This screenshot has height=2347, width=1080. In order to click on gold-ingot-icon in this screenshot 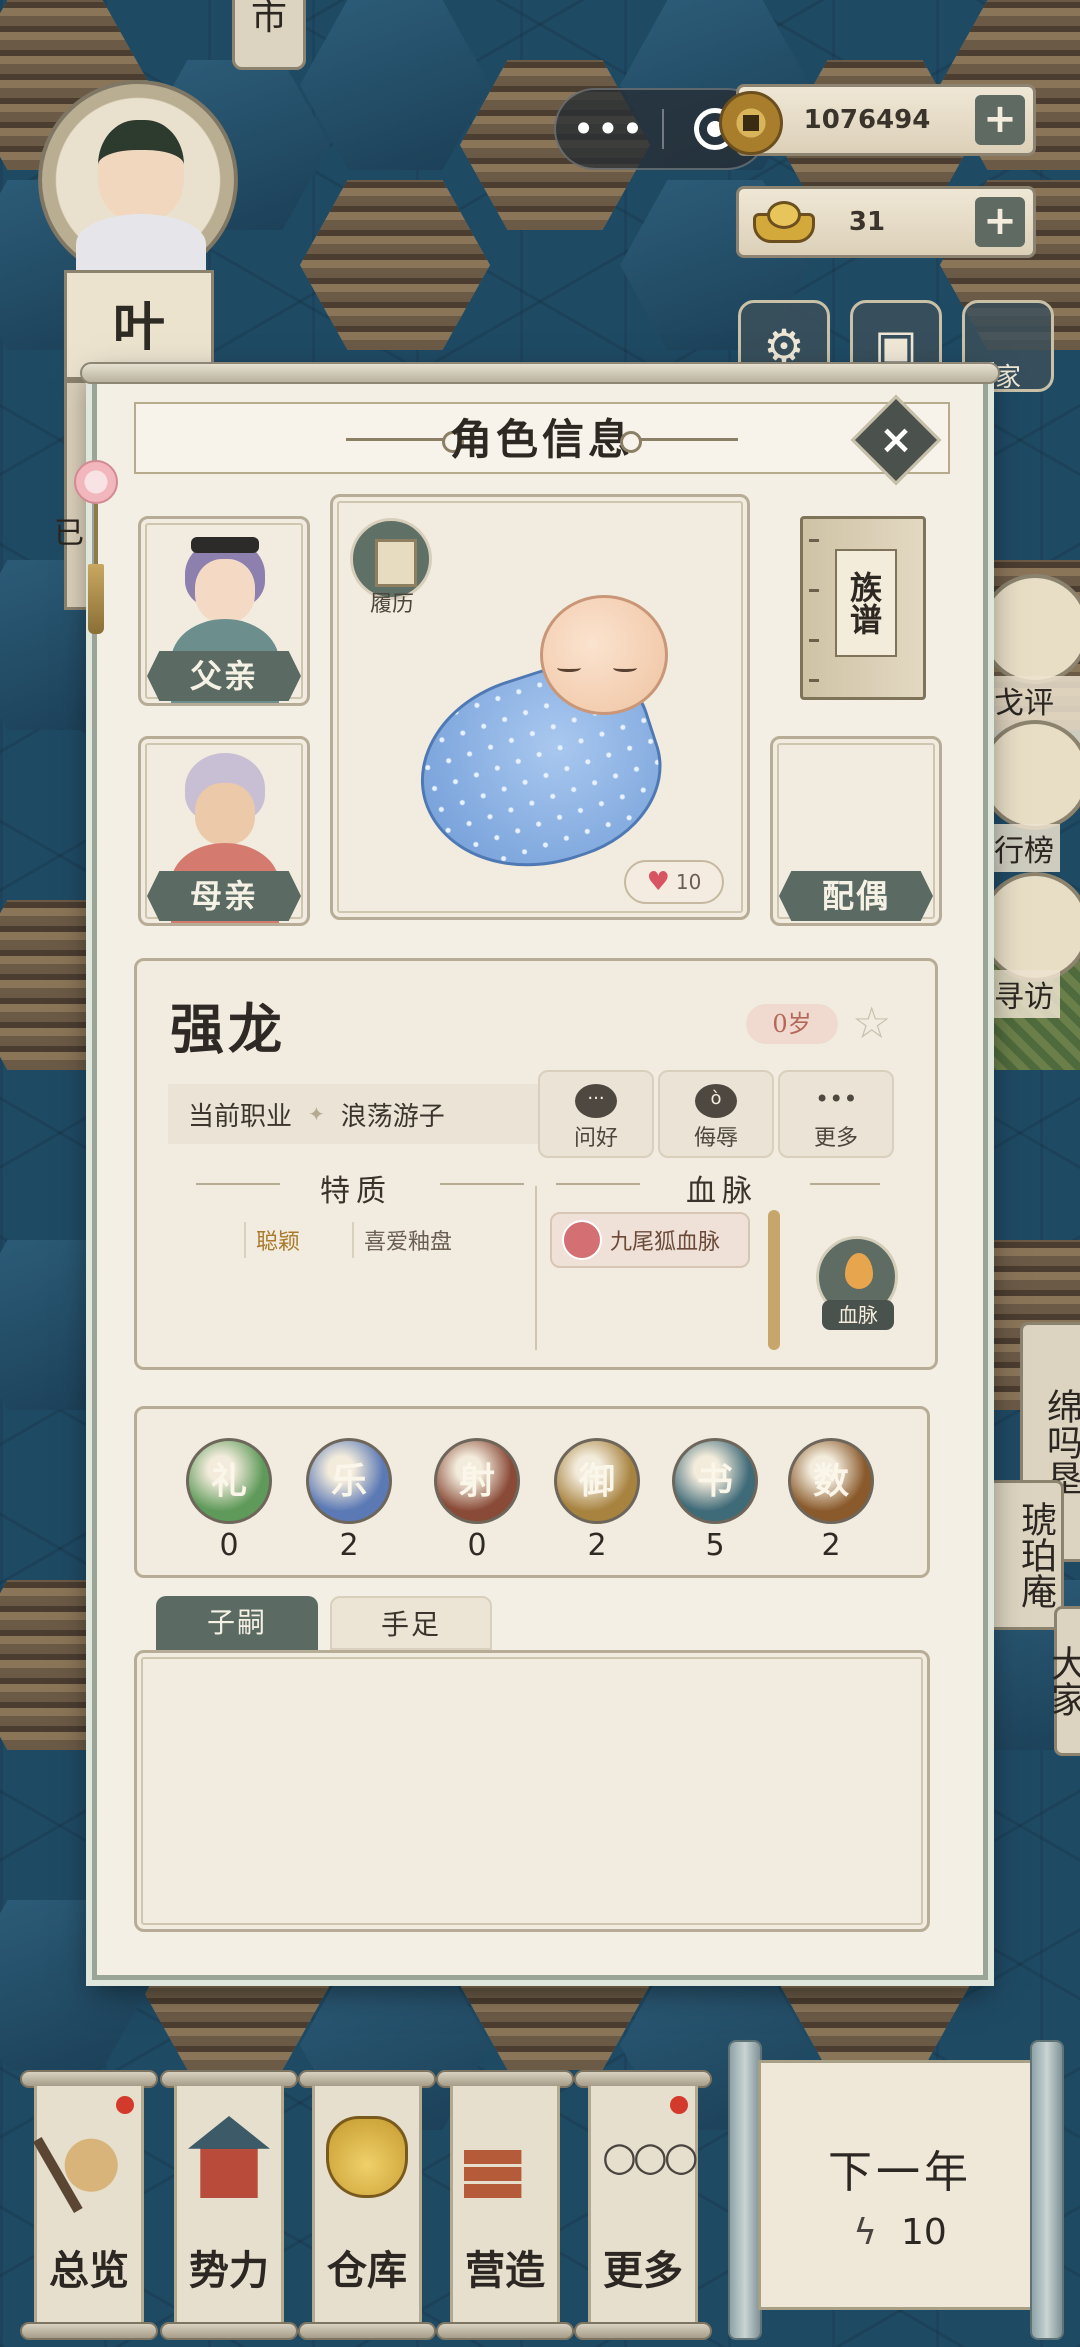, I will do `click(784, 222)`.